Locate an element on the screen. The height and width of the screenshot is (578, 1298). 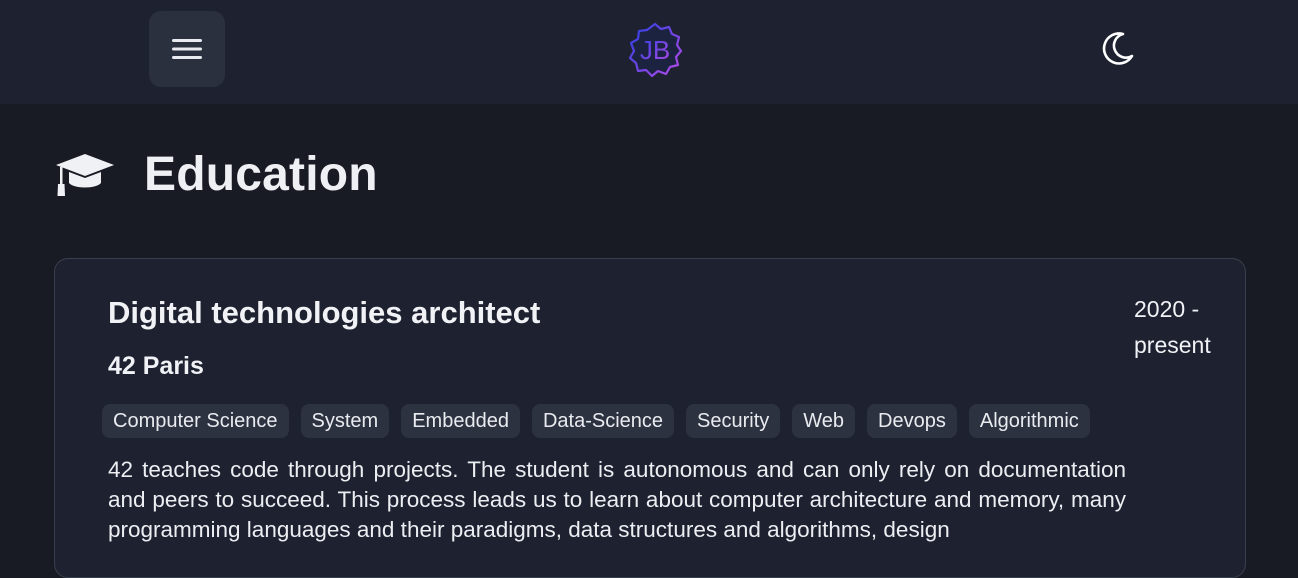
tag: Security is located at coordinates (733, 421).